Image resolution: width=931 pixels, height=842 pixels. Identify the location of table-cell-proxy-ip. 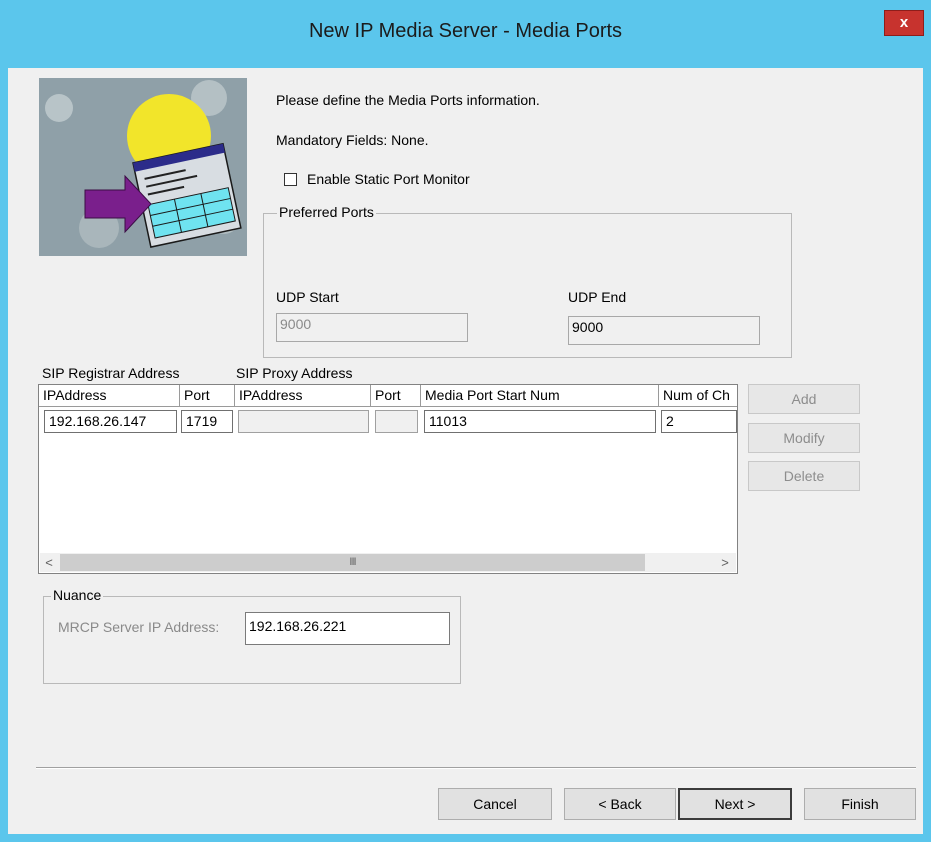
(303, 421).